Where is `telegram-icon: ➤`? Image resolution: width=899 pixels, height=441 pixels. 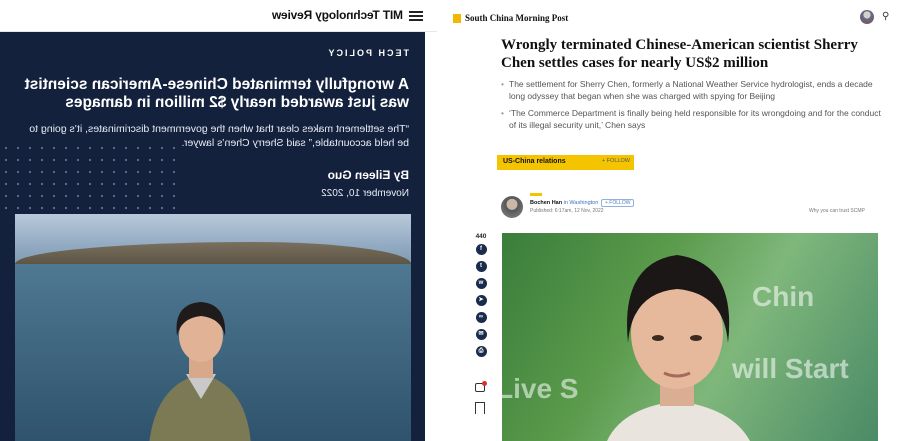 telegram-icon: ➤ is located at coordinates (481, 300).